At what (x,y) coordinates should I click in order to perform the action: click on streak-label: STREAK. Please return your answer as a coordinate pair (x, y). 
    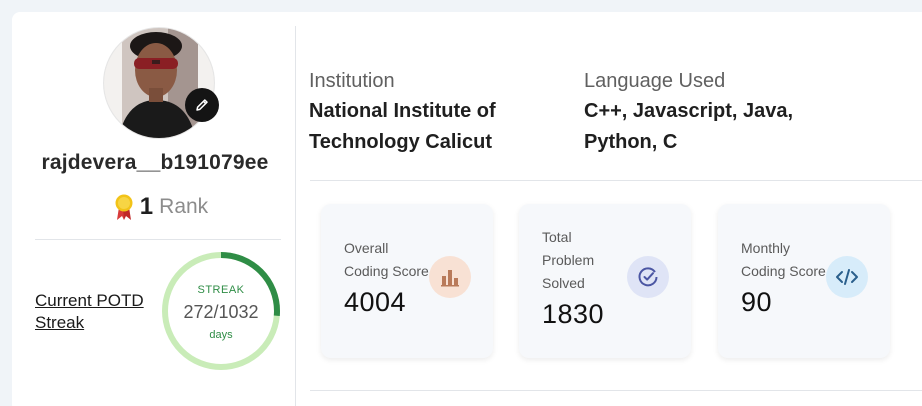
    Looking at the image, I should click on (221, 289).